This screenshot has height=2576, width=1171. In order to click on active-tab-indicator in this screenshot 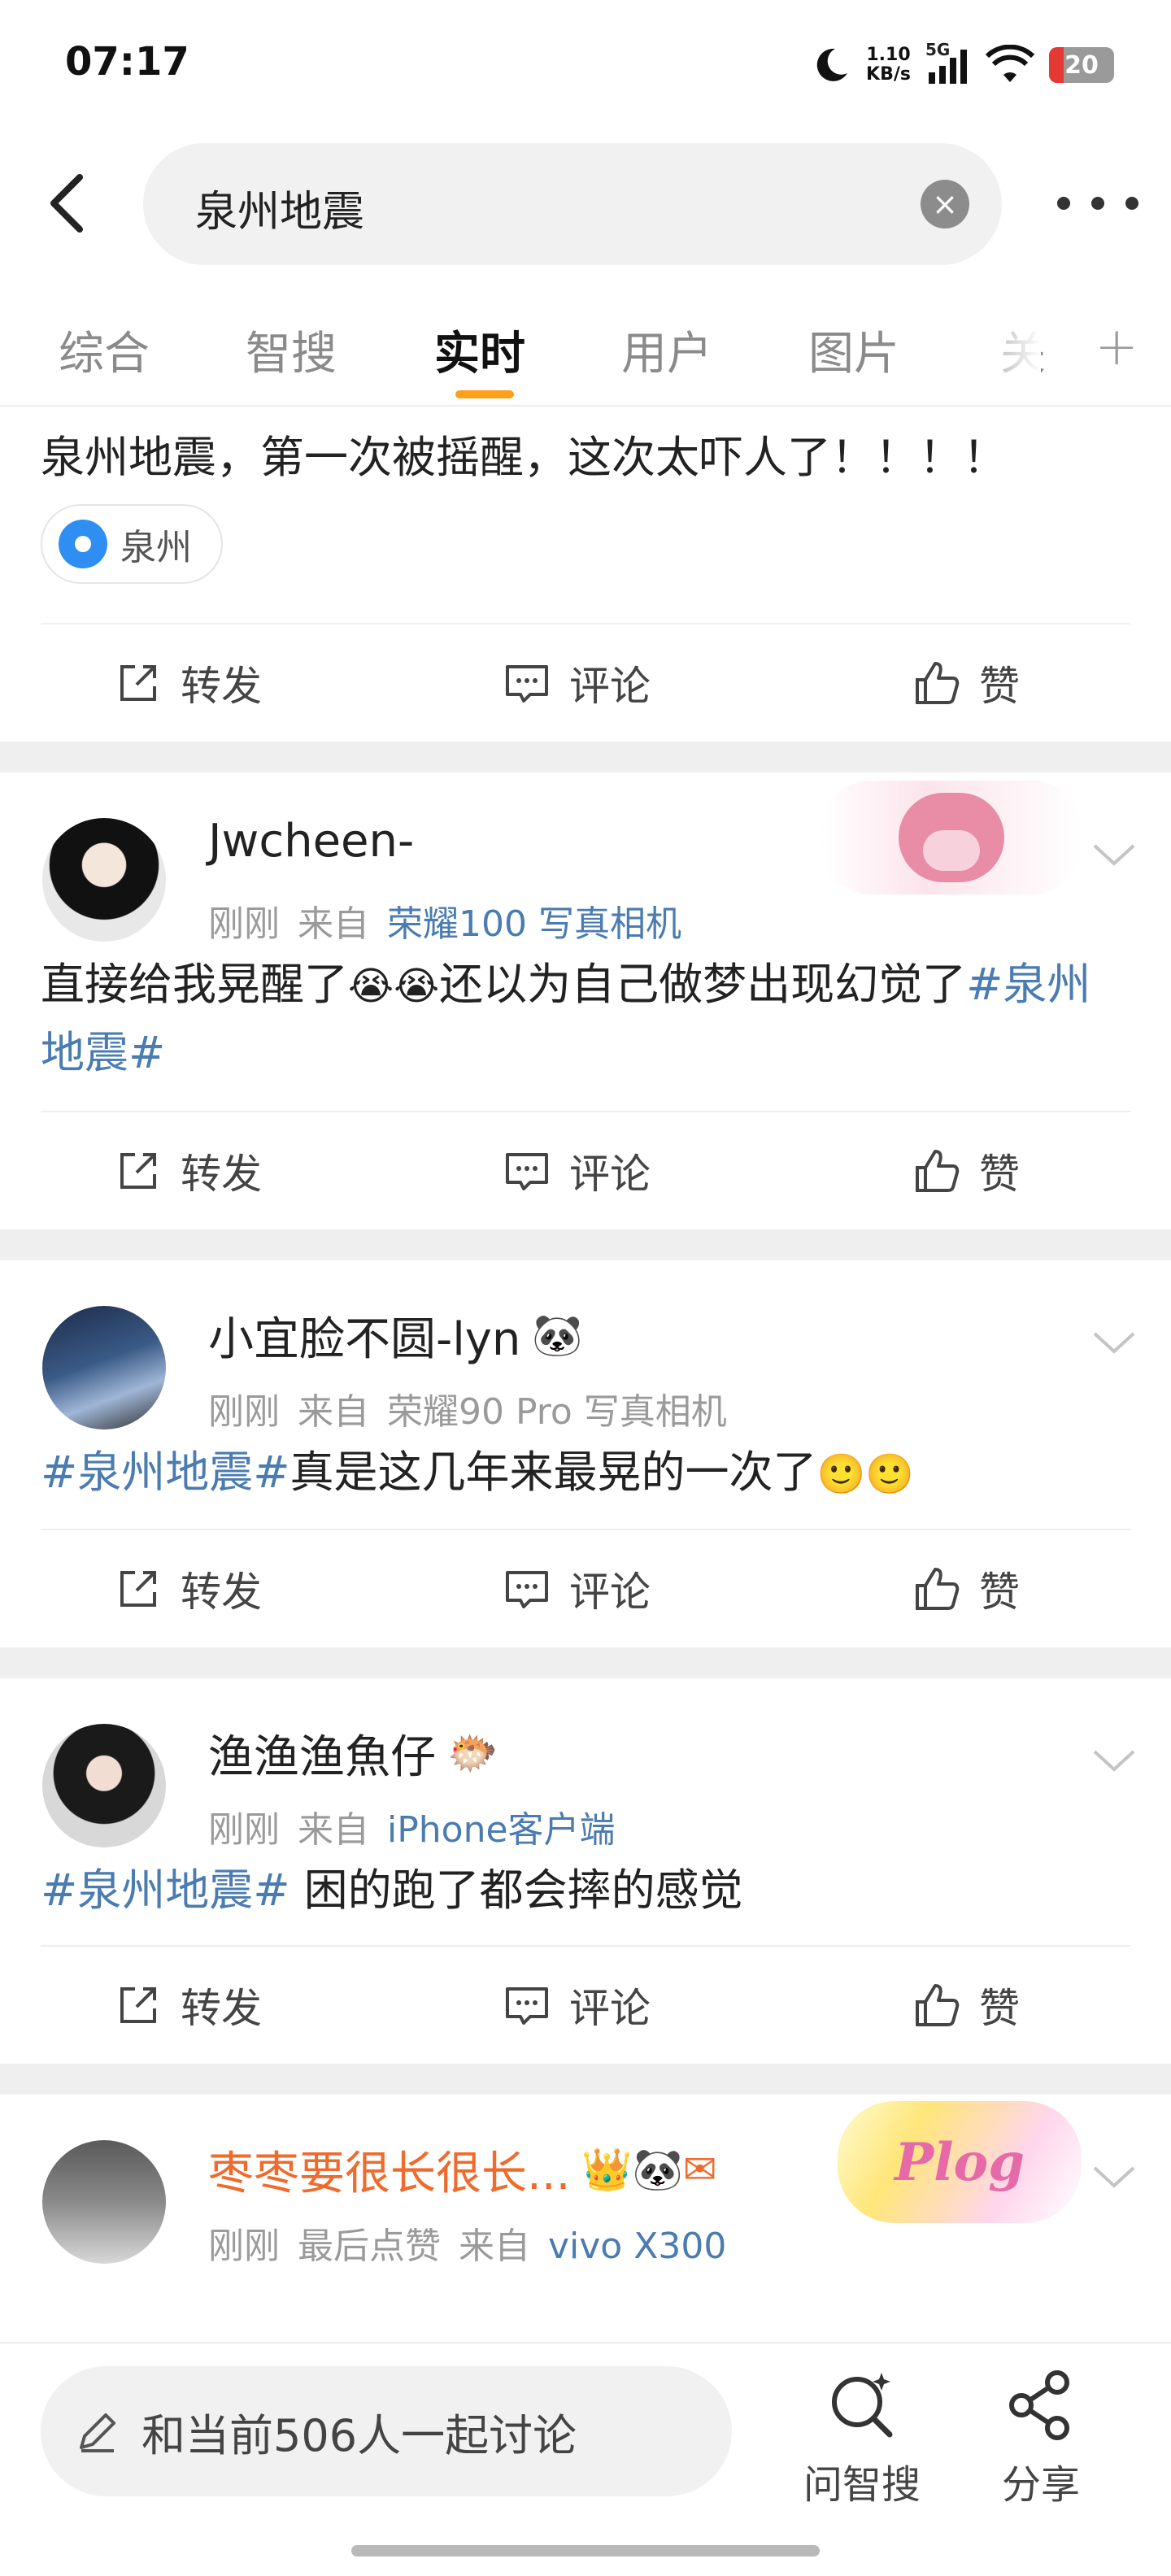, I will do `click(484, 394)`.